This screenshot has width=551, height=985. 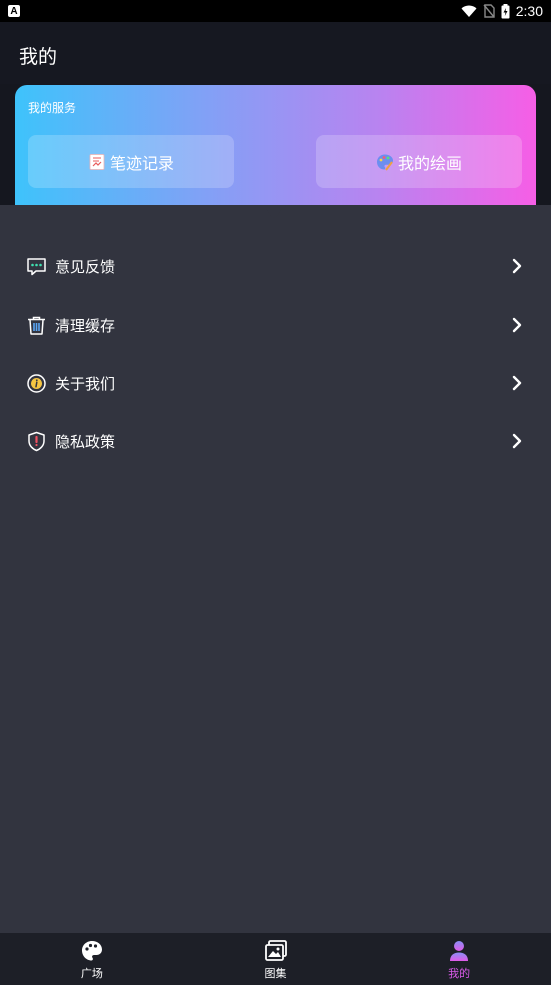 I want to click on gallery-icon, so click(x=275, y=950).